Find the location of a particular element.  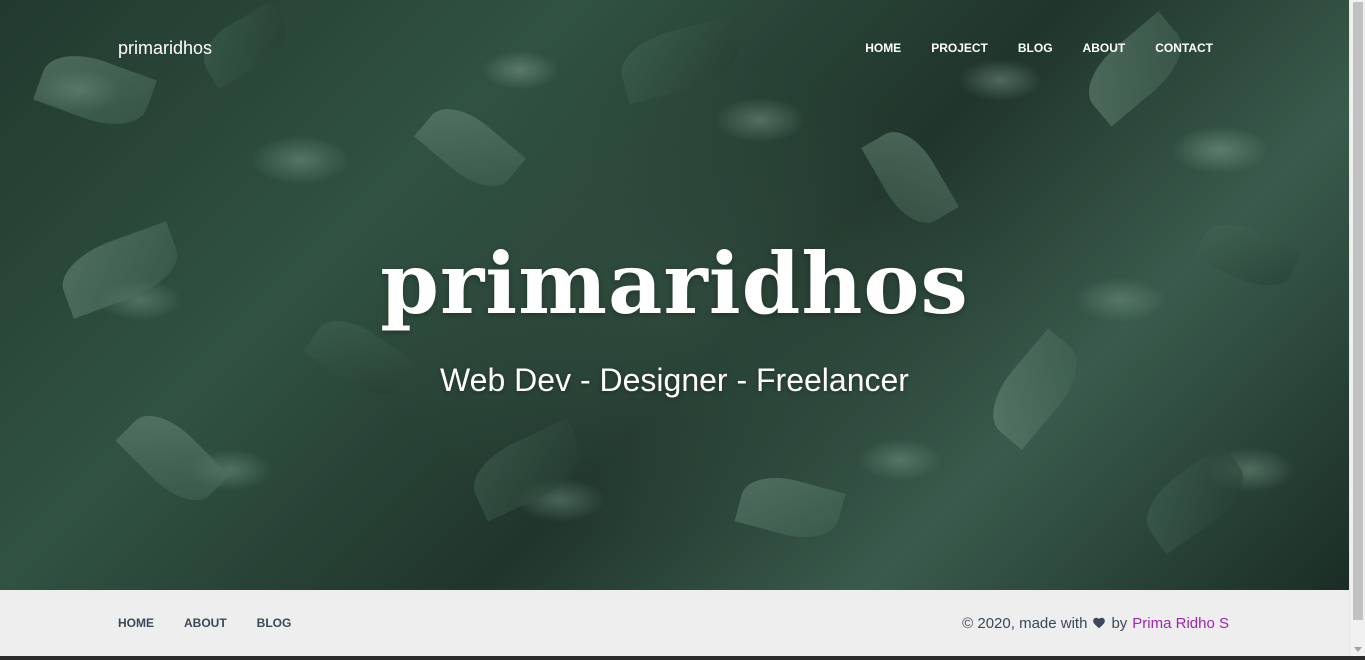

footer-nav: HOME ABOUT BLOG is located at coordinates (204, 623).